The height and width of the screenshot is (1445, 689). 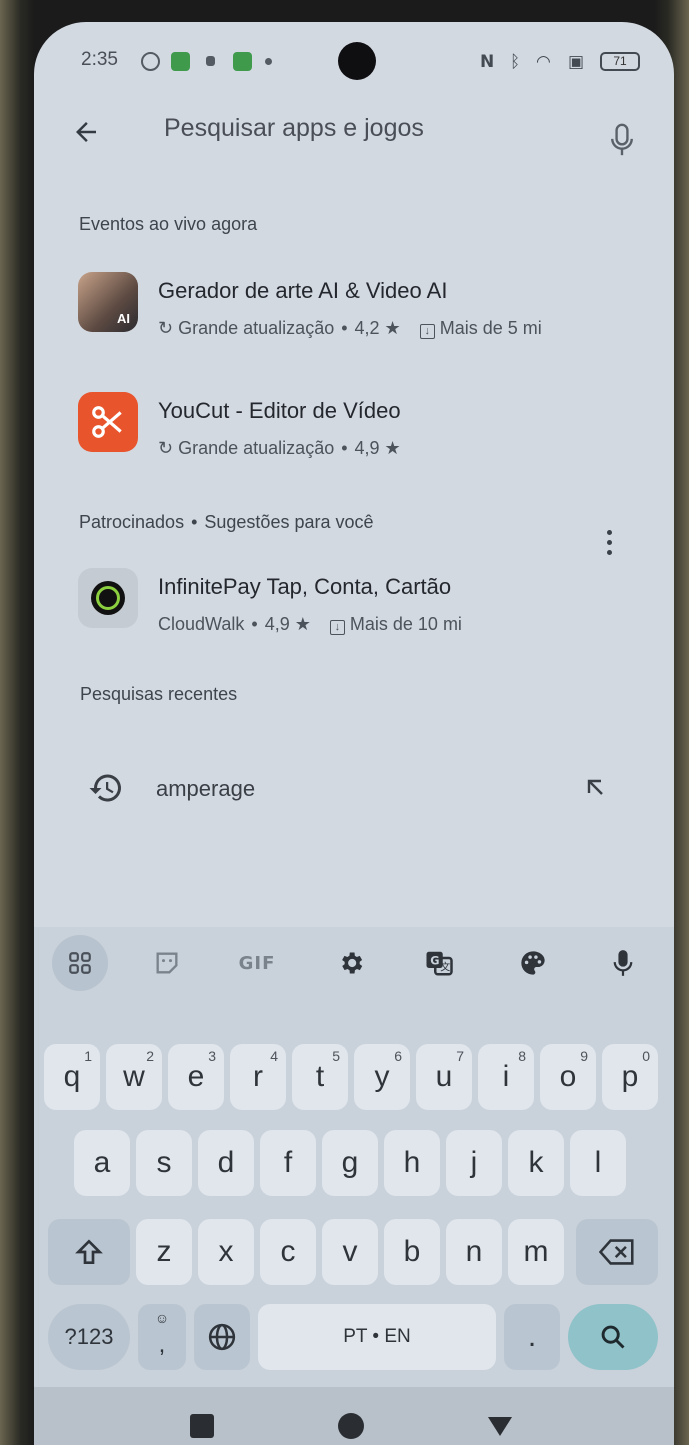 I want to click on key-label: q, so click(x=72, y=1076).